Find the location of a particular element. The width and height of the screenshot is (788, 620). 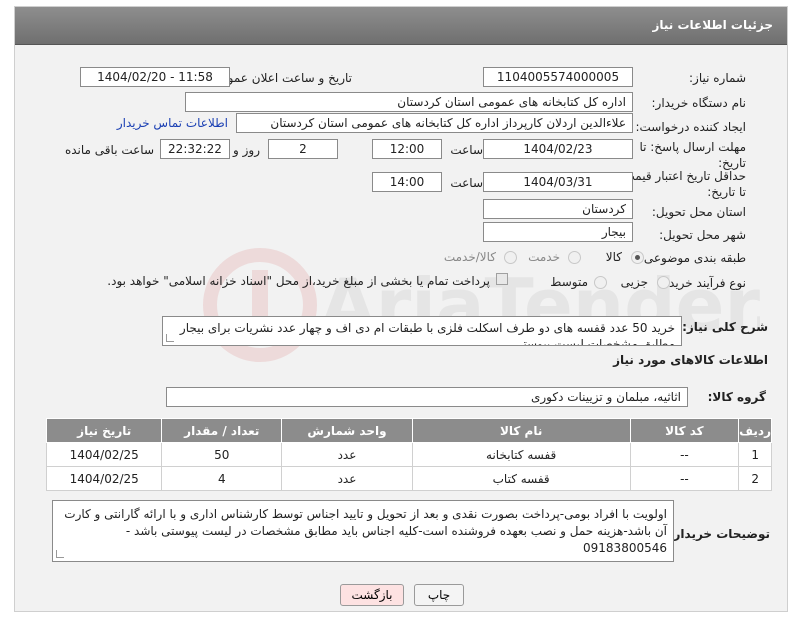

treasury-checkbox is located at coordinates (502, 279).